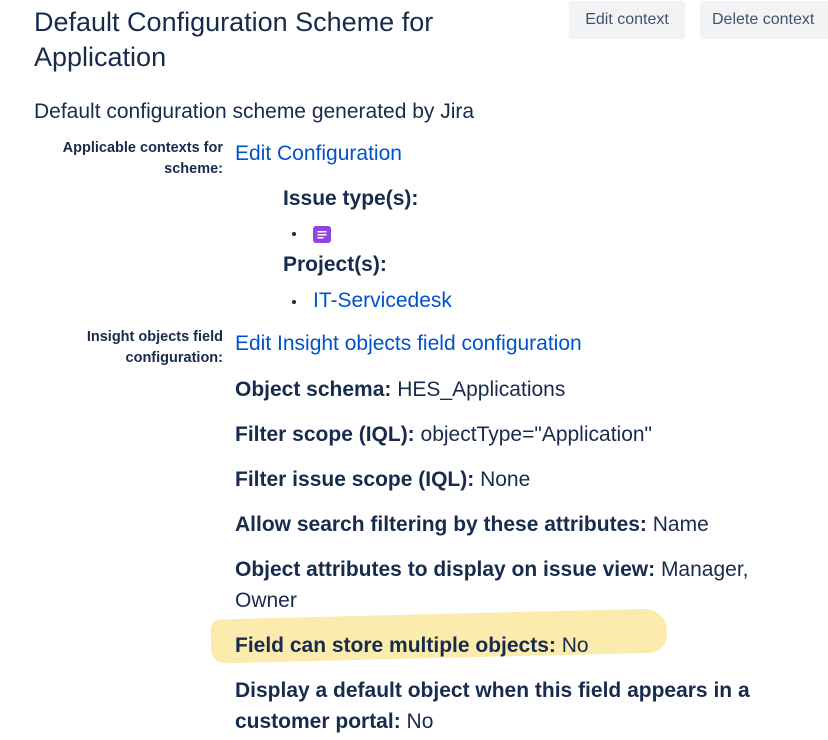 The width and height of the screenshot is (828, 740). What do you see at coordinates (313, 389) in the screenshot?
I see `property-key: Object schema:` at bounding box center [313, 389].